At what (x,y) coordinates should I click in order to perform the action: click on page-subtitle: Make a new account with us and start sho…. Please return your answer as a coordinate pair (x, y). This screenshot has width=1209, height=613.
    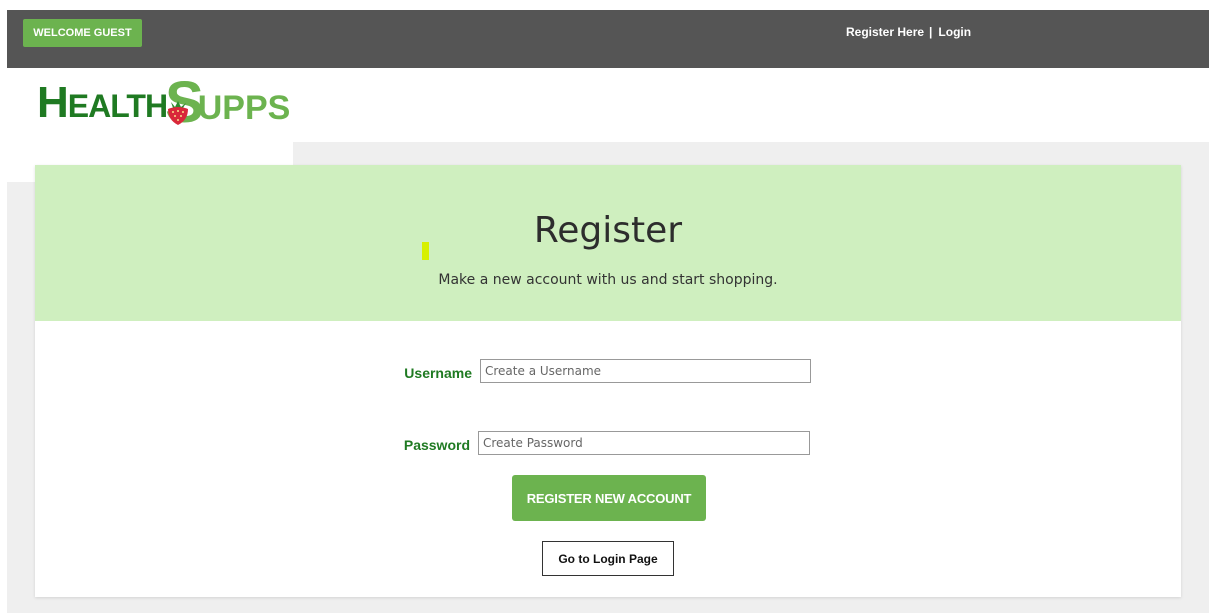
    Looking at the image, I should click on (608, 280).